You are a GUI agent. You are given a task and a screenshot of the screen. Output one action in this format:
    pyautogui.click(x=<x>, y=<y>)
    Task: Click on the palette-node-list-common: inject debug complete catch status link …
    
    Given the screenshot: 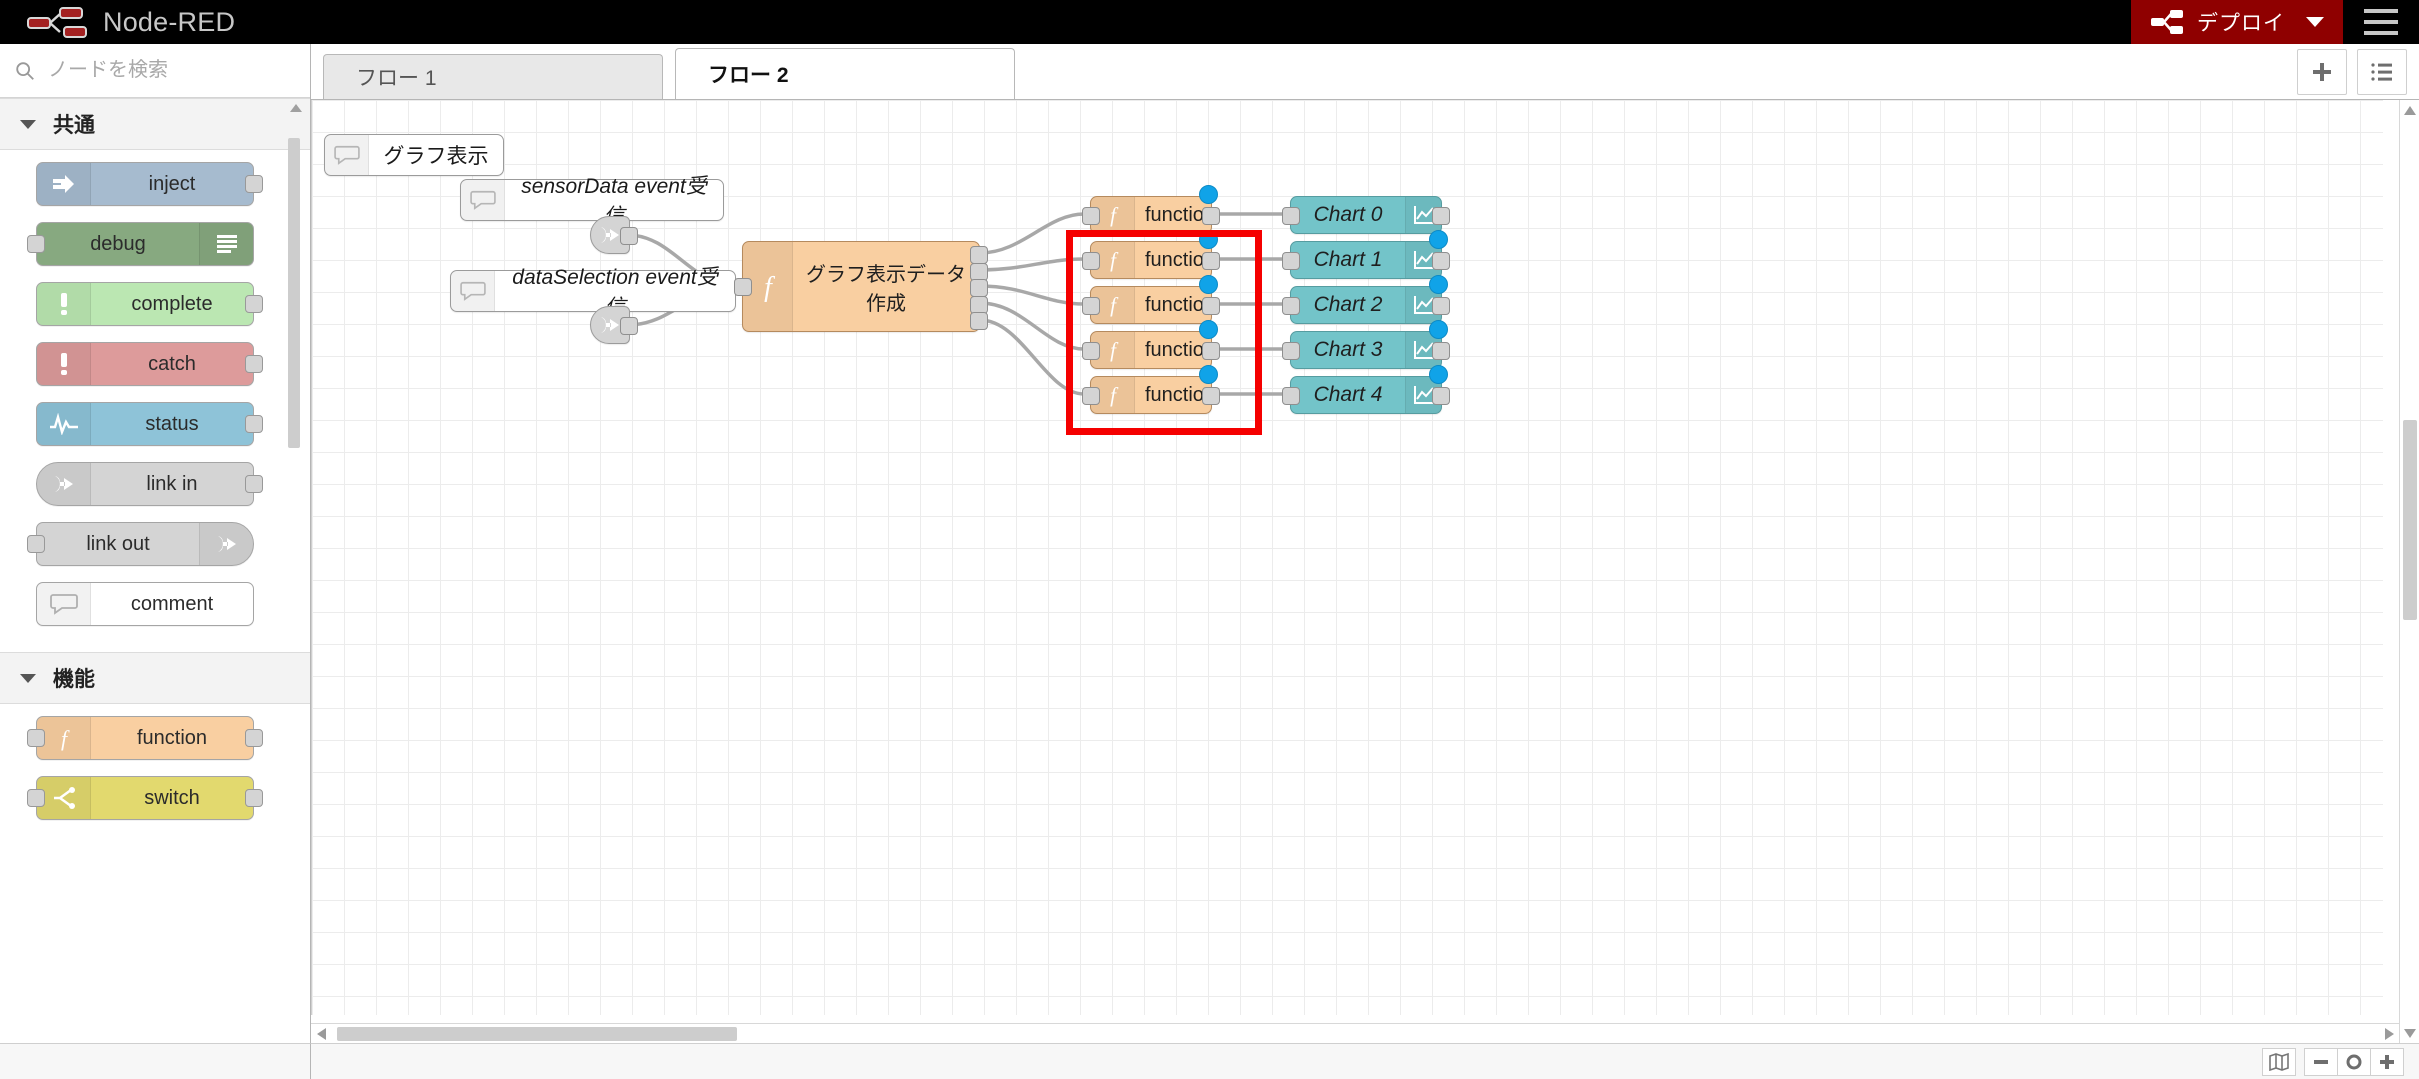 What is the action you would take?
    pyautogui.click(x=155, y=401)
    